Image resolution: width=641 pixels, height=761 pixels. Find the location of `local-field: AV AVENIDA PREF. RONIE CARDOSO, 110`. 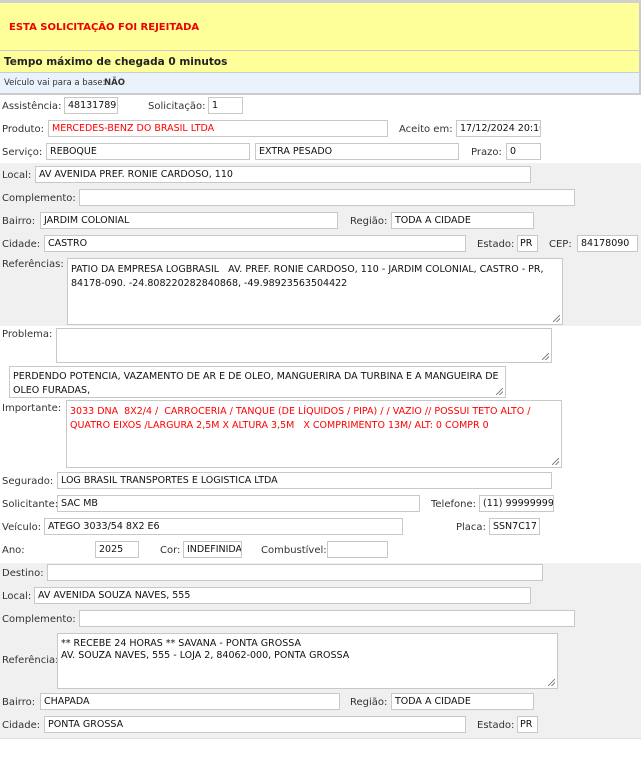

local-field: AV AVENIDA PREF. RONIE CARDOSO, 110 is located at coordinates (283, 174).